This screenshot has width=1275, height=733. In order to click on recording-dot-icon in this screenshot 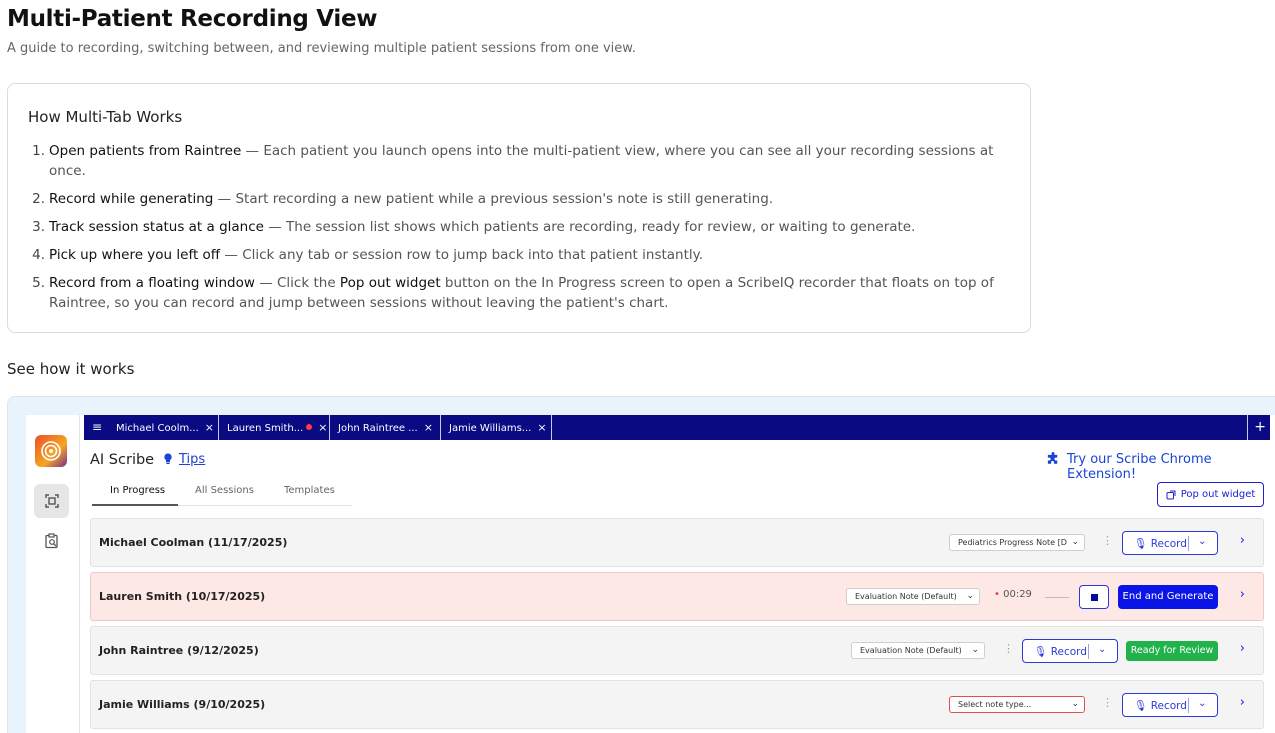, I will do `click(309, 427)`.